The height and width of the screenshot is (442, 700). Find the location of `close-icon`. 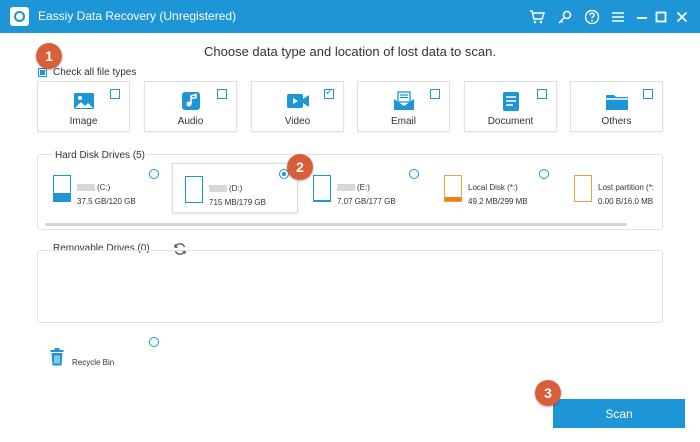

close-icon is located at coordinates (682, 17).